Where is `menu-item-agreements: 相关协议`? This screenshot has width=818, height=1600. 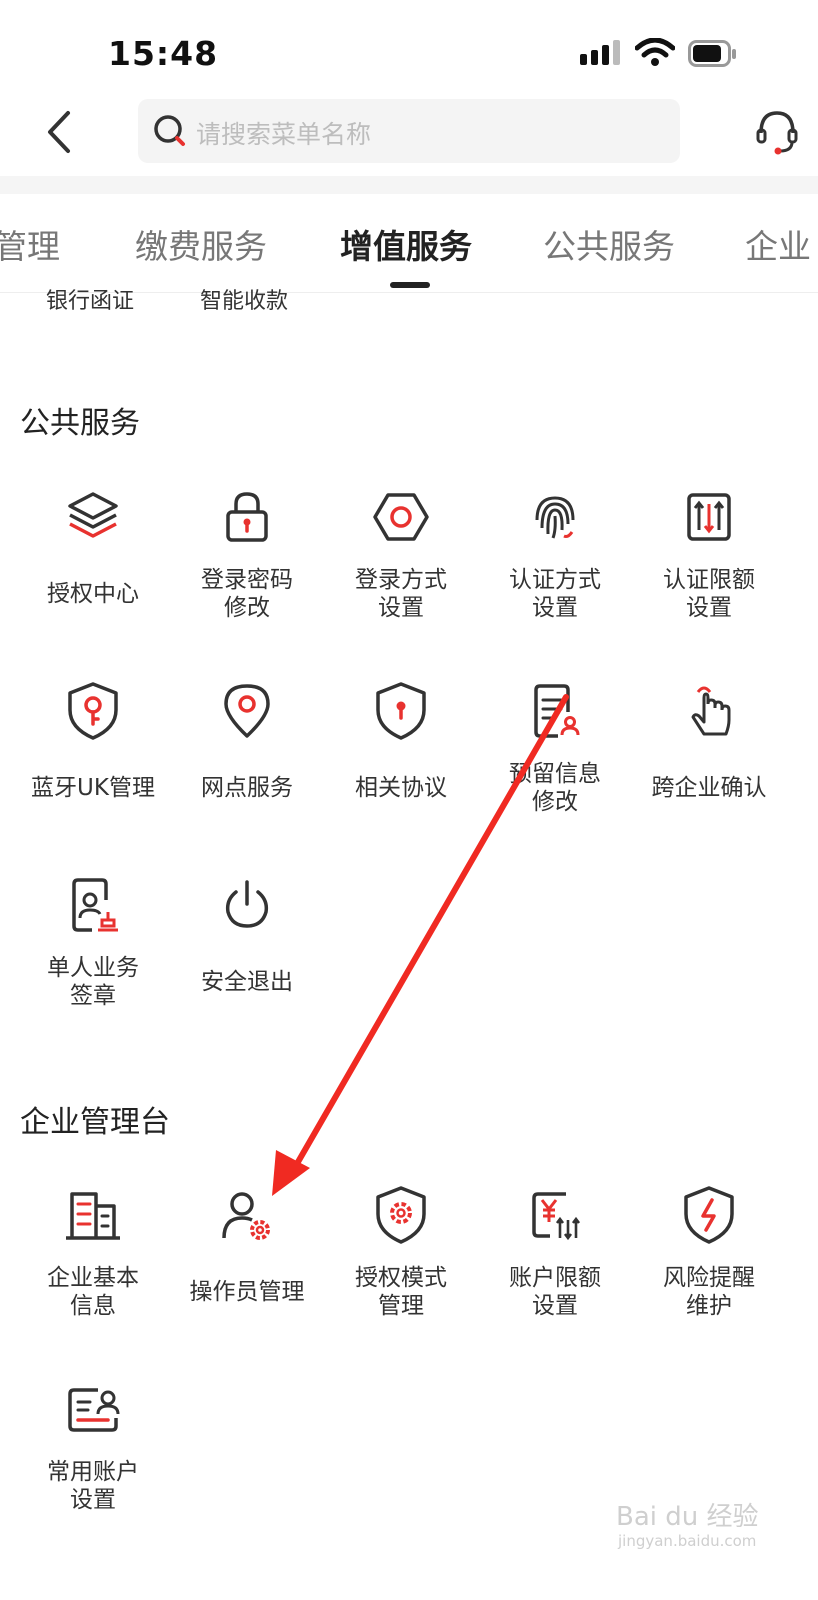
menu-item-agreements: 相关协议 is located at coordinates (401, 739).